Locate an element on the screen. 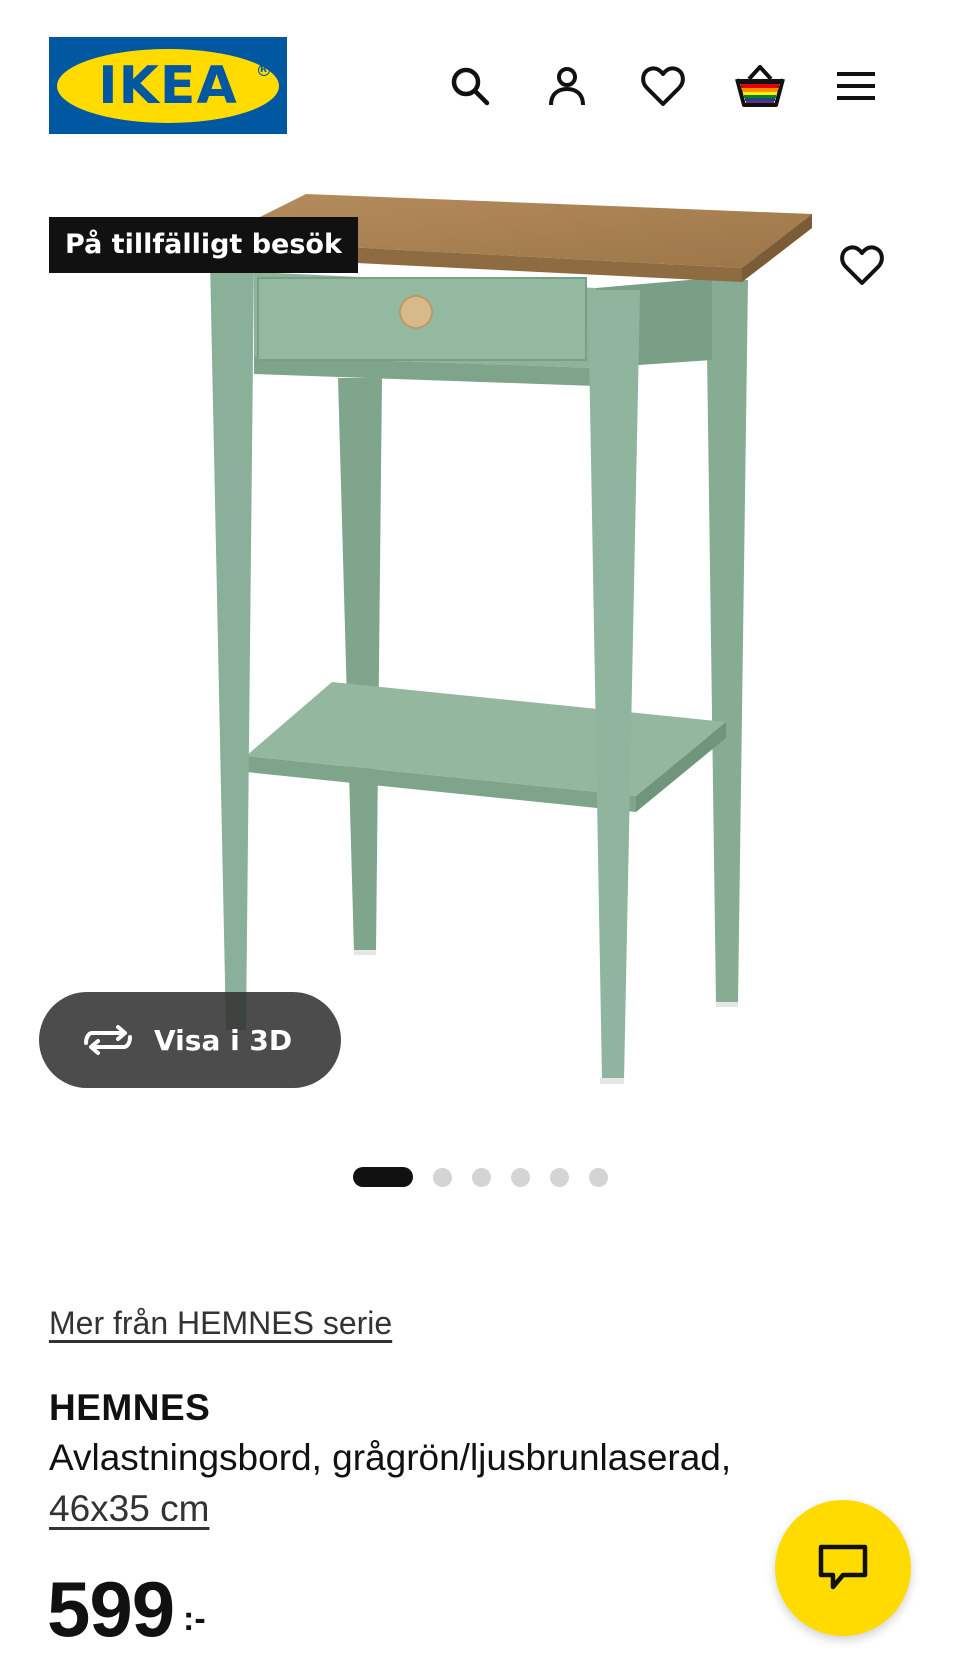  price-suffix: :- is located at coordinates (194, 1619).